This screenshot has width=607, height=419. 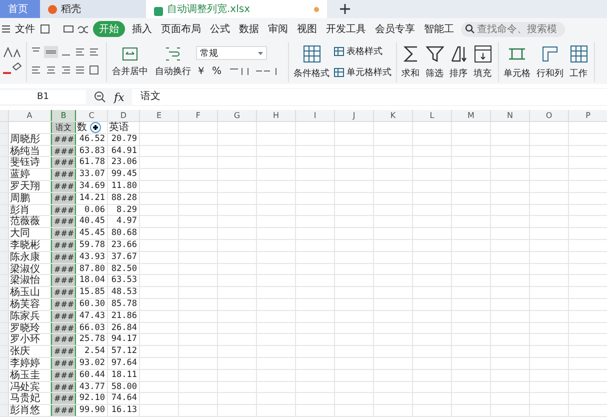 I want to click on table-icon, so click(x=339, y=72).